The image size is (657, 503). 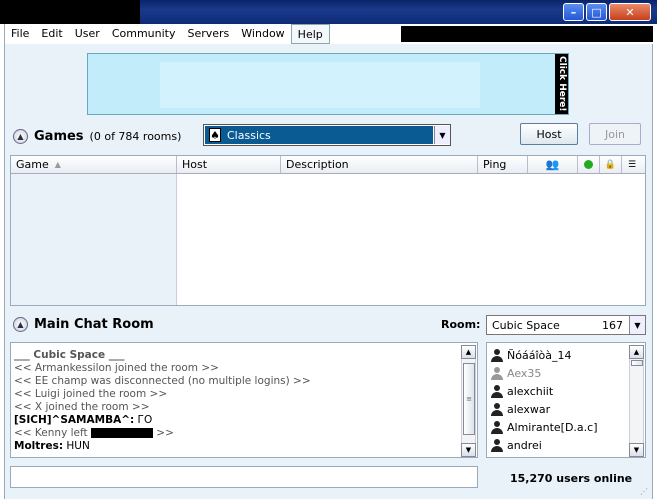 I want to click on room-name: Cubic Space, so click(x=526, y=325).